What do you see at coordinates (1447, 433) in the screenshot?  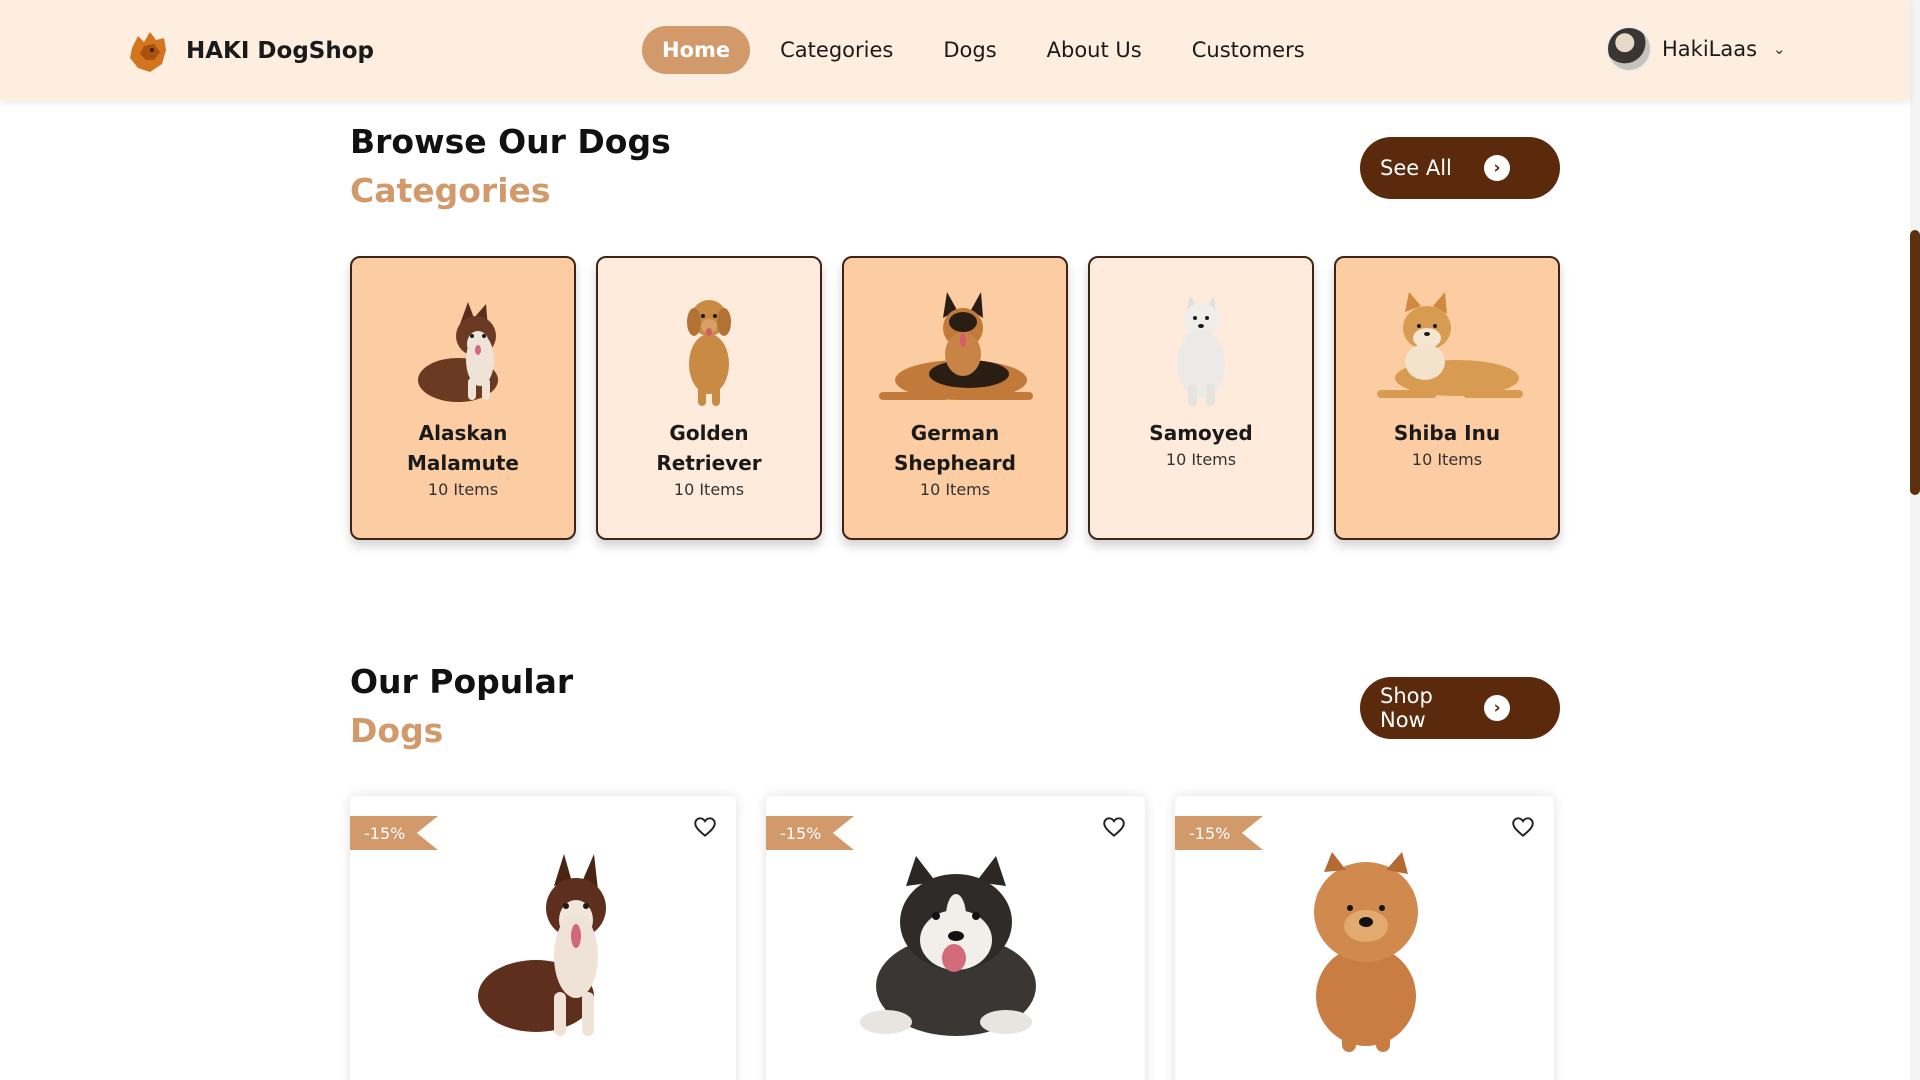 I see `category-name: Shiba Inu` at bounding box center [1447, 433].